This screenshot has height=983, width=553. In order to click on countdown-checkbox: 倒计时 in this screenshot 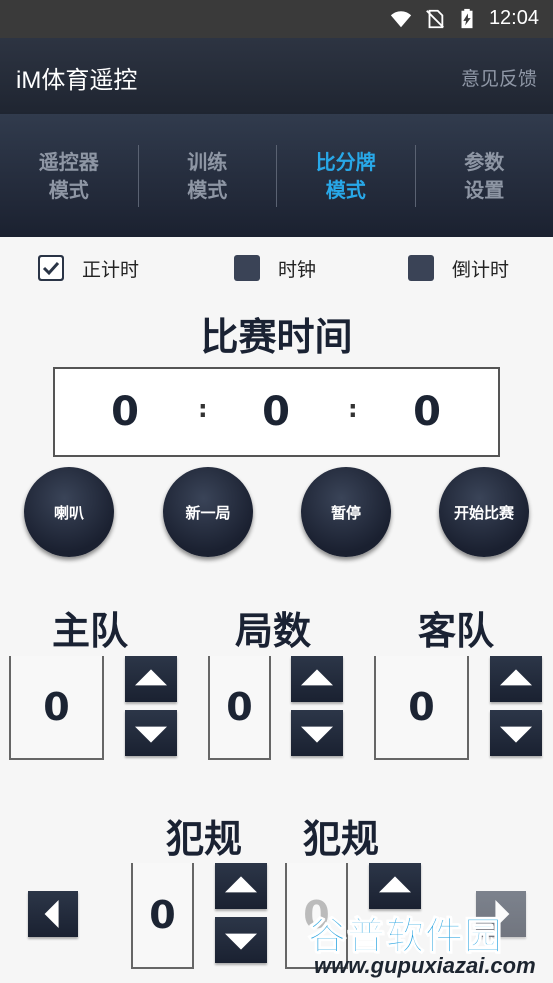, I will do `click(458, 268)`.